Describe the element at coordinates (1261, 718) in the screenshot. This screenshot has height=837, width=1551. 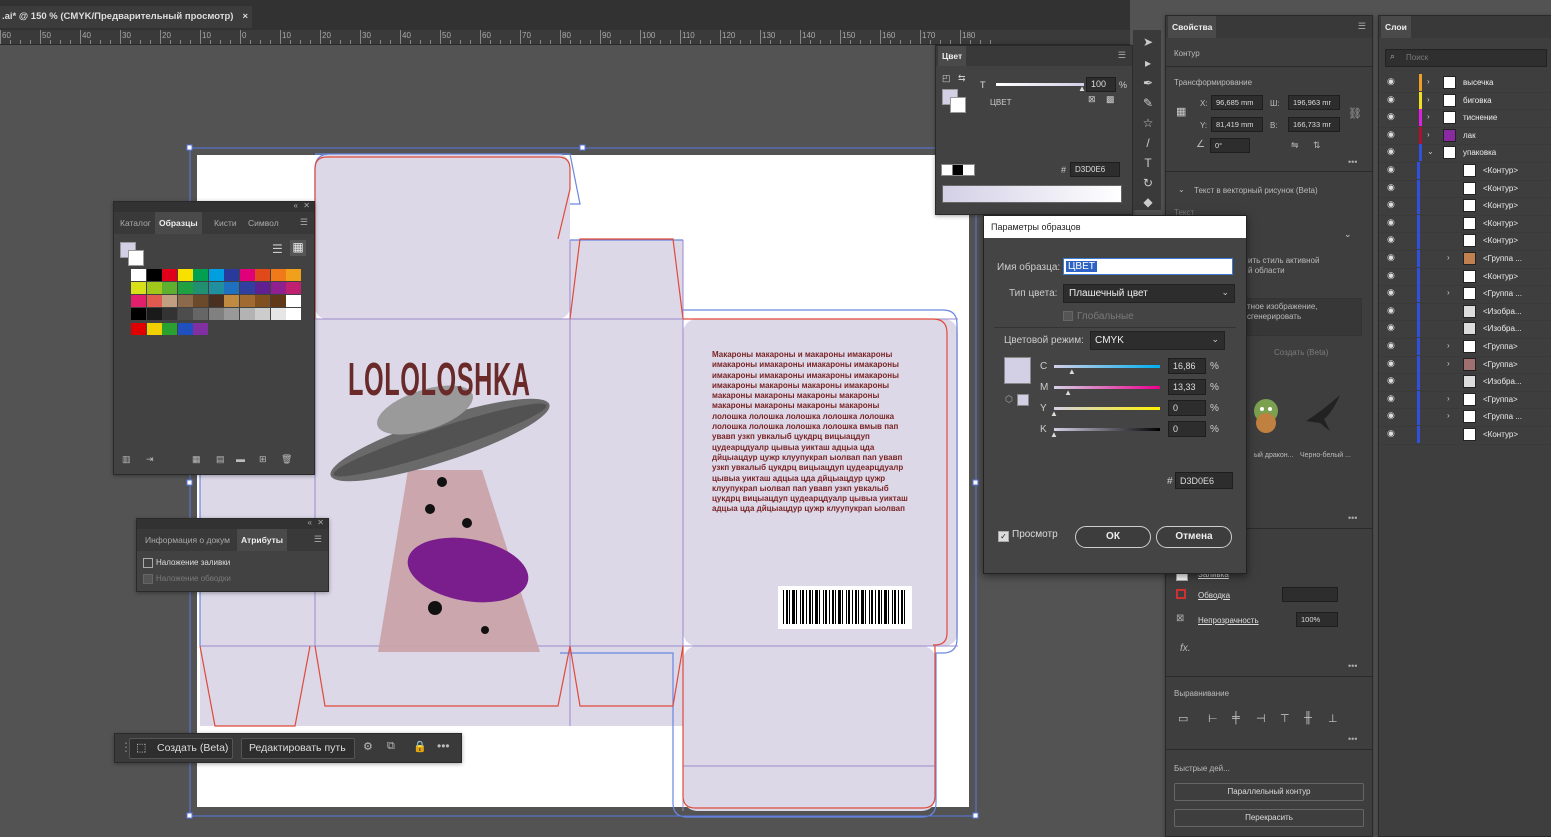
I see `align-right-icon: ⊣` at that location.